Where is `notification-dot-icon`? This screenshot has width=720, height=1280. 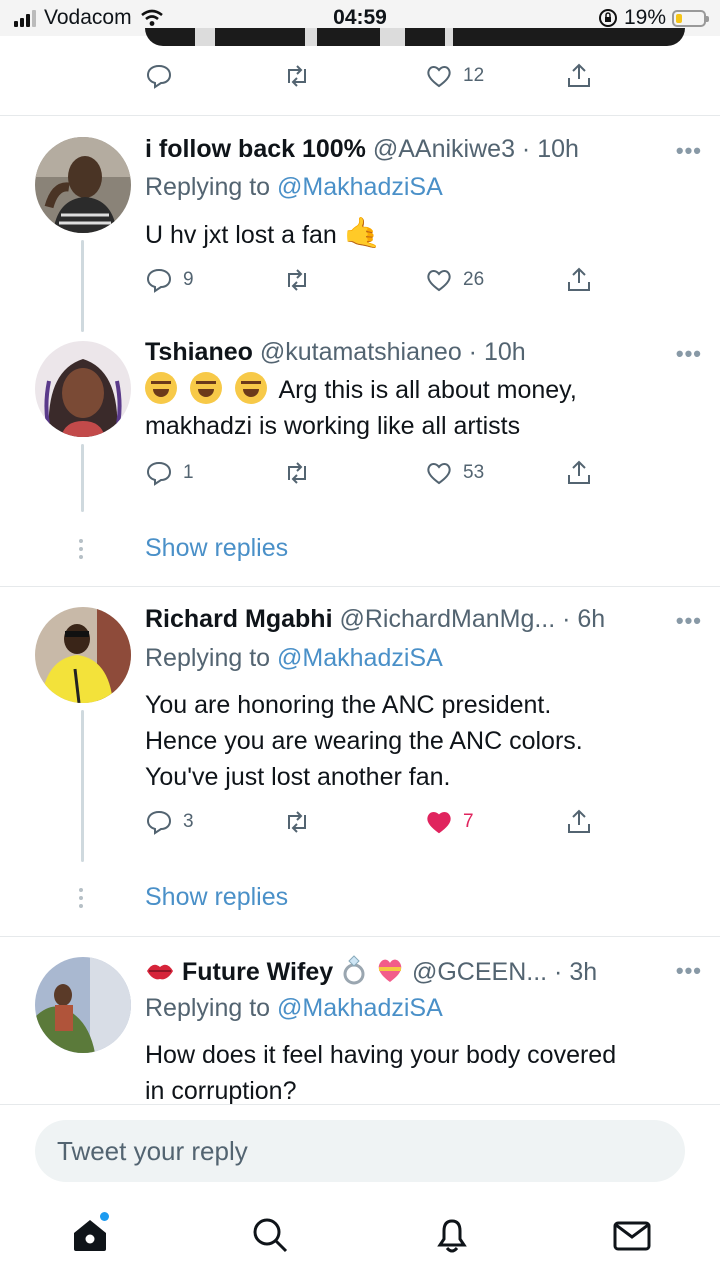
notification-dot-icon is located at coordinates (104, 1216).